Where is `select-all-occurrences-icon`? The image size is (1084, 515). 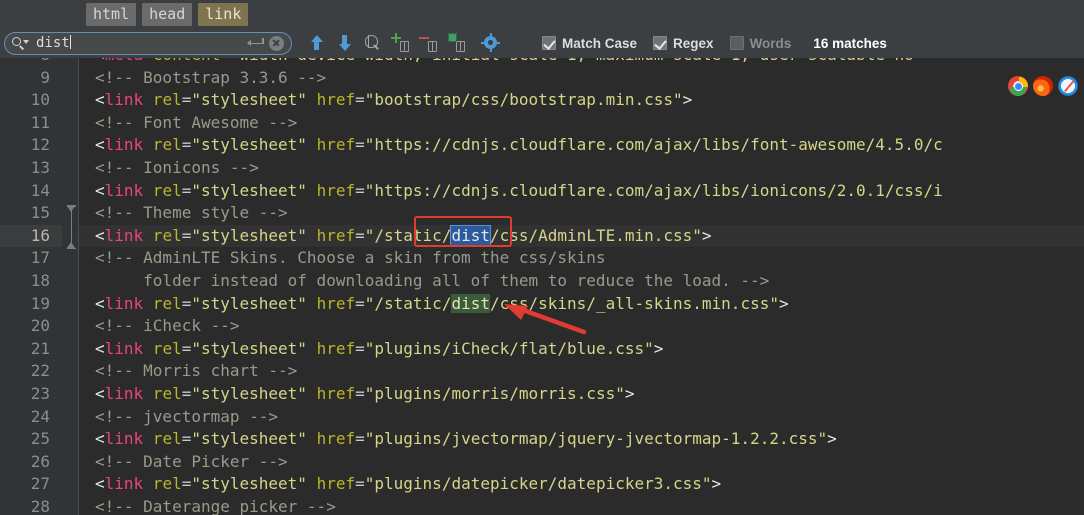
select-all-occurrences-icon is located at coordinates (457, 43).